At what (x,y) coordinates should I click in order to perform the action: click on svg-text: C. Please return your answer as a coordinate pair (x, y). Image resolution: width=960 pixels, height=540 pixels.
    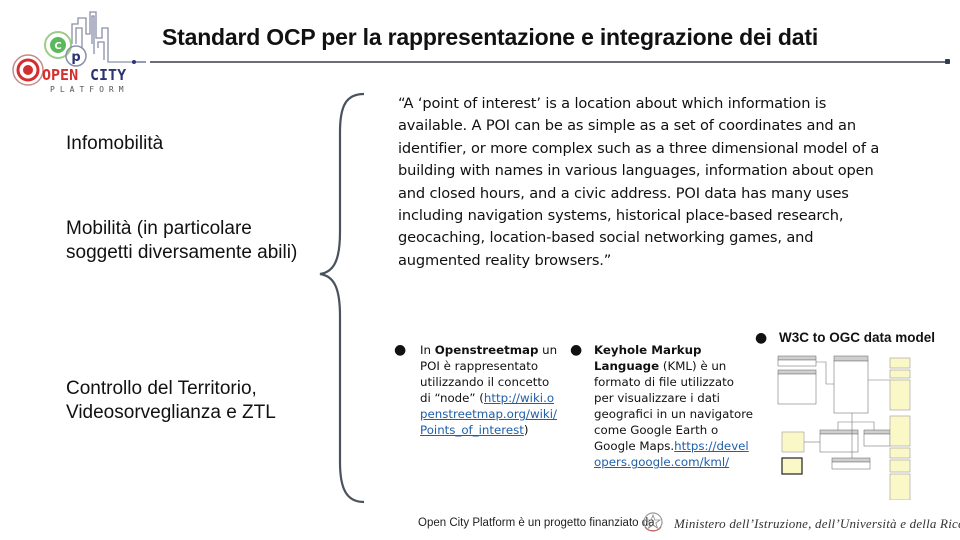
    Looking at the image, I should click on (57, 46).